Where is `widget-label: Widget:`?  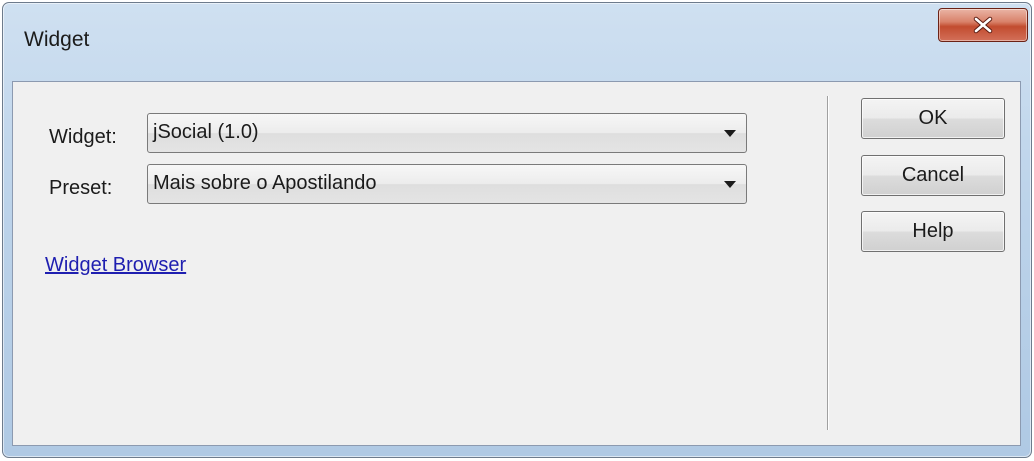
widget-label: Widget: is located at coordinates (83, 137).